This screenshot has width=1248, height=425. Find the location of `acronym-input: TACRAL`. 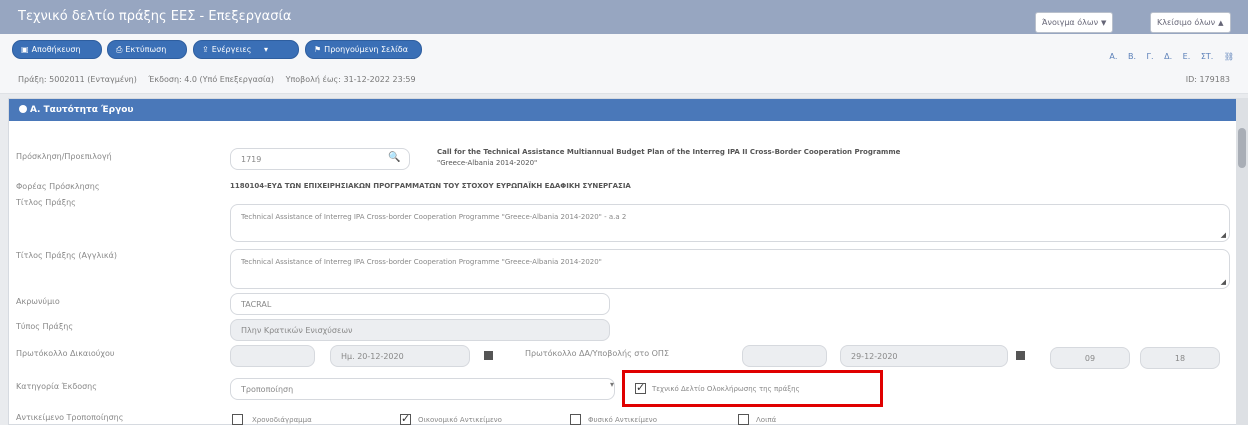

acronym-input: TACRAL is located at coordinates (420, 304).